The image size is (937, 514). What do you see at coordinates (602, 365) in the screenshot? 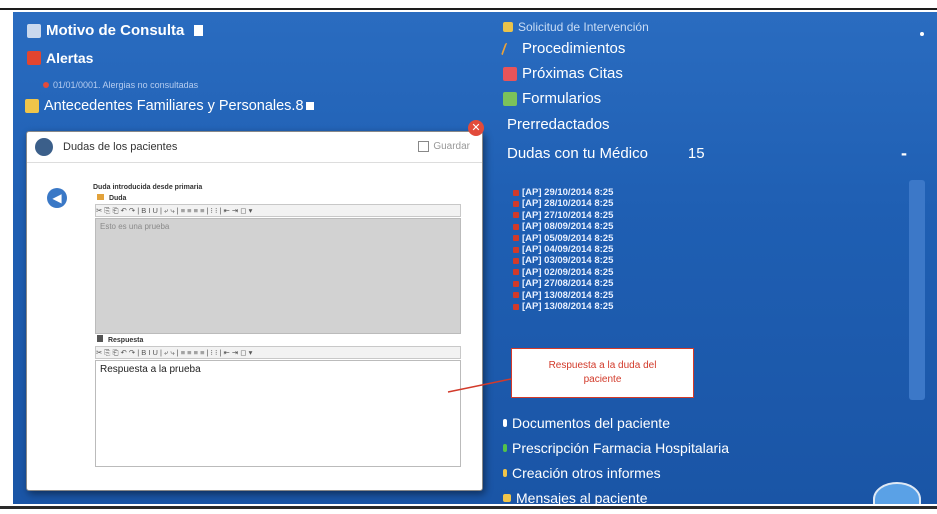
I see `callout-line1: Respuesta a la duda del` at bounding box center [602, 365].